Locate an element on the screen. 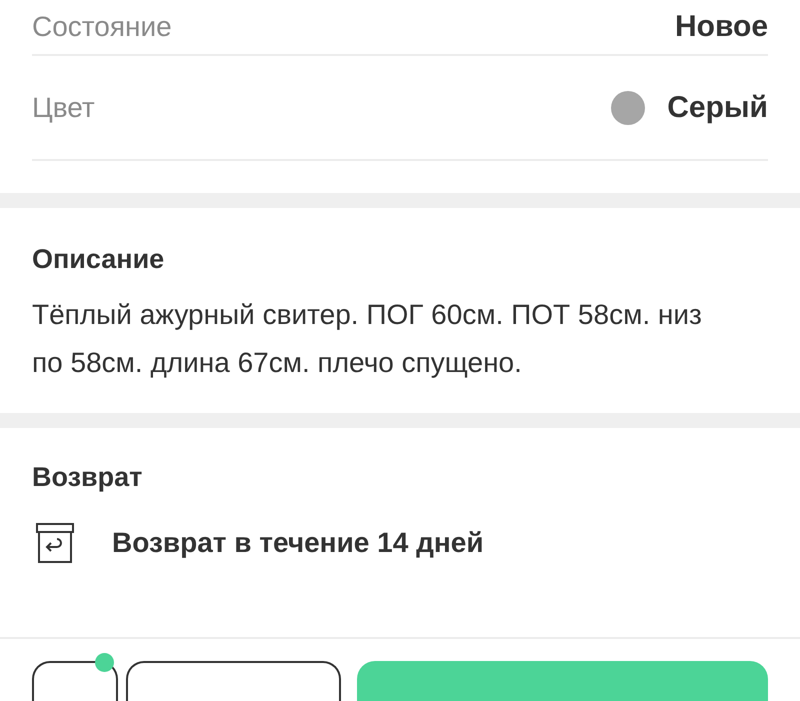  outline-button is located at coordinates (233, 681).